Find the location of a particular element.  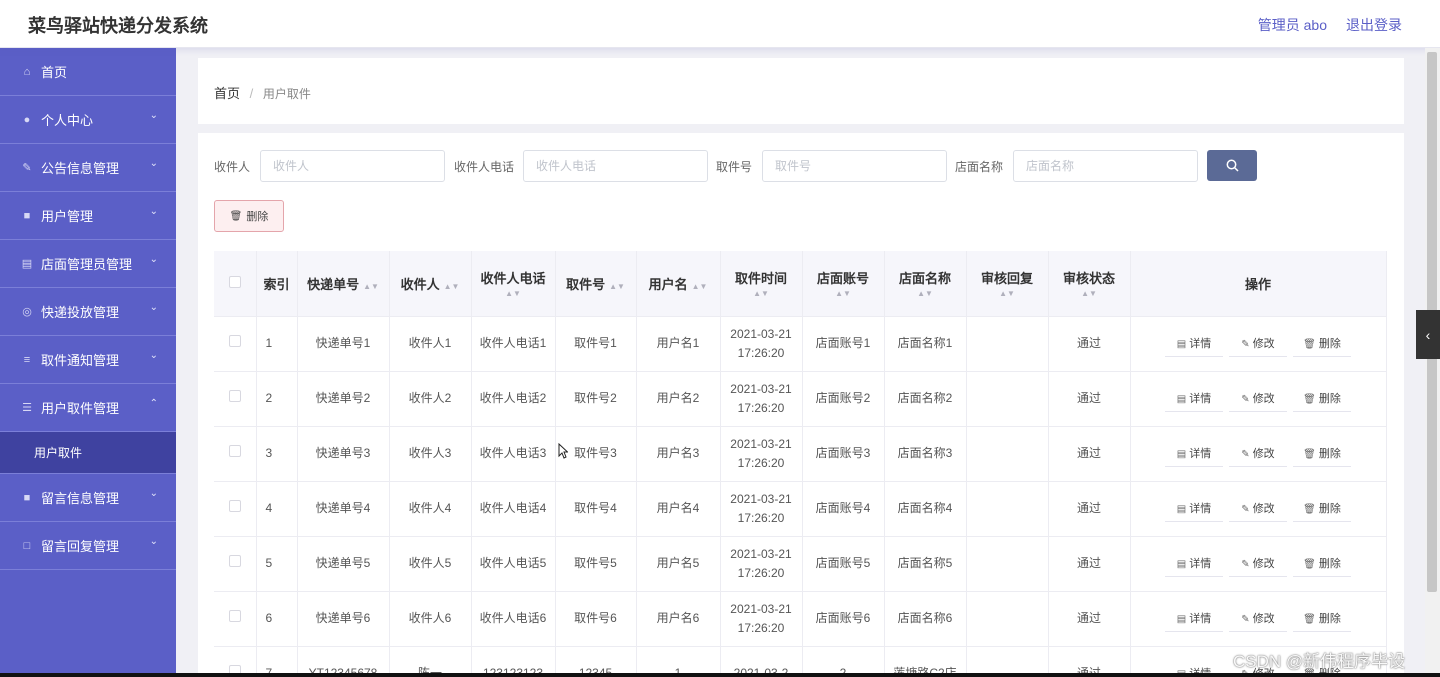

sidebar-item-personal-center: ● 个人中心 ⌄ is located at coordinates (88, 120).